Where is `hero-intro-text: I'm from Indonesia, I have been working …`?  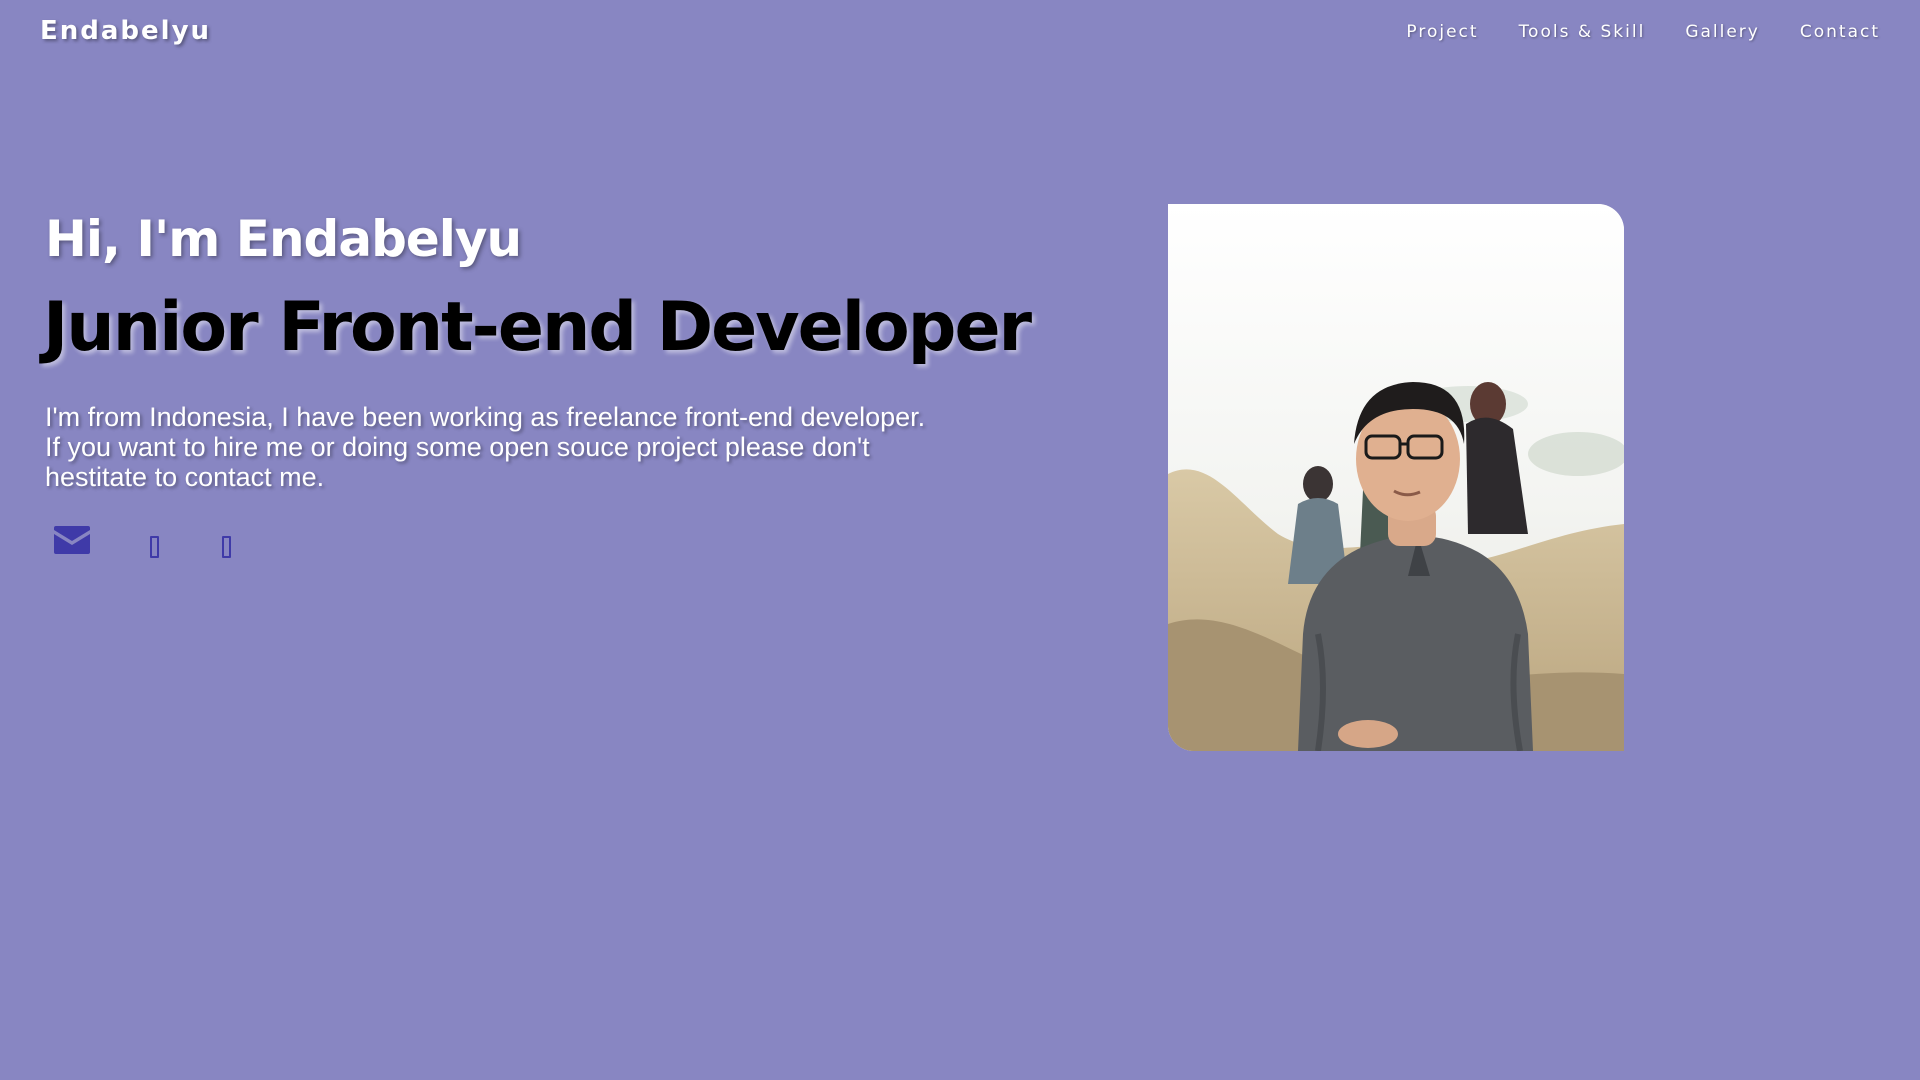
hero-intro-text: I'm from Indonesia, I have been working … is located at coordinates (485, 447).